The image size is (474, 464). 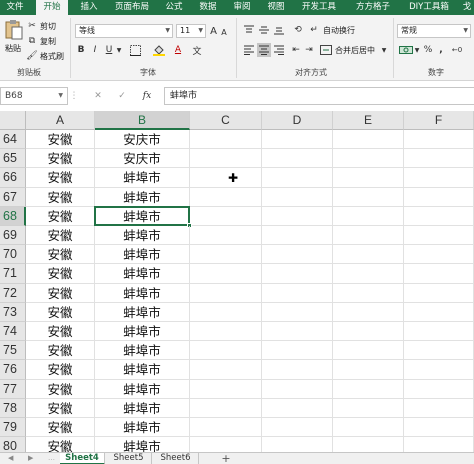 I want to click on row-header: 77, so click(x=13, y=389).